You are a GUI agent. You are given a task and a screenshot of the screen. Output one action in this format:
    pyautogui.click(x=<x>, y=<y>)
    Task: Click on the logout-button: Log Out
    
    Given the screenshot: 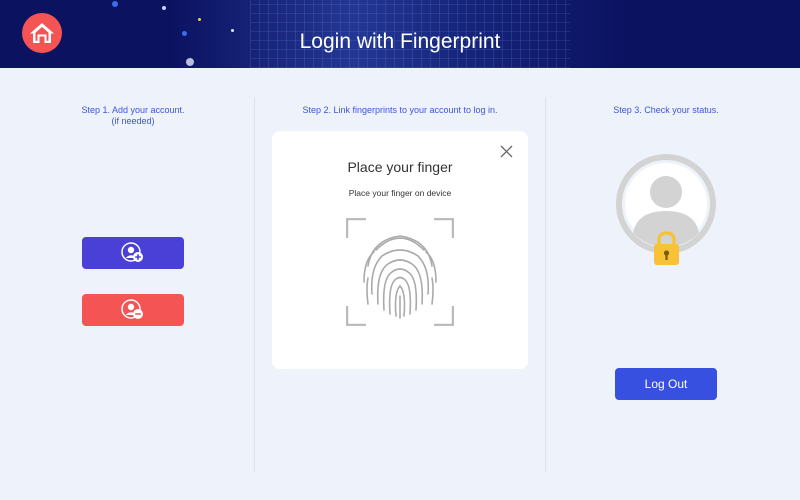 What is the action you would take?
    pyautogui.click(x=666, y=384)
    